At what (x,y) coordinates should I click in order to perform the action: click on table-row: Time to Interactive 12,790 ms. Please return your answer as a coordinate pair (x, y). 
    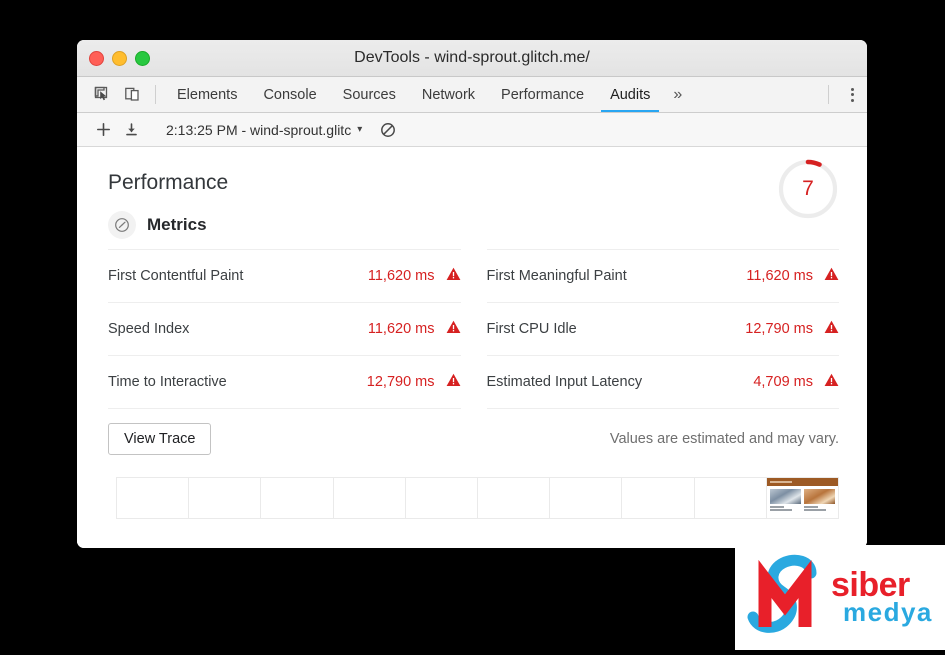
    Looking at the image, I should click on (284, 382).